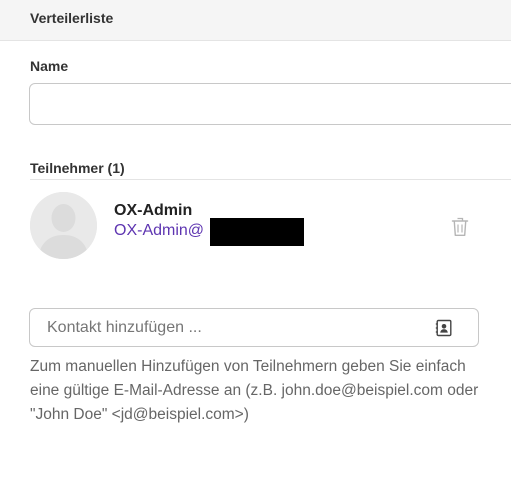 Image resolution: width=511 pixels, height=479 pixels. What do you see at coordinates (63, 225) in the screenshot?
I see `default-user-avatar-icon` at bounding box center [63, 225].